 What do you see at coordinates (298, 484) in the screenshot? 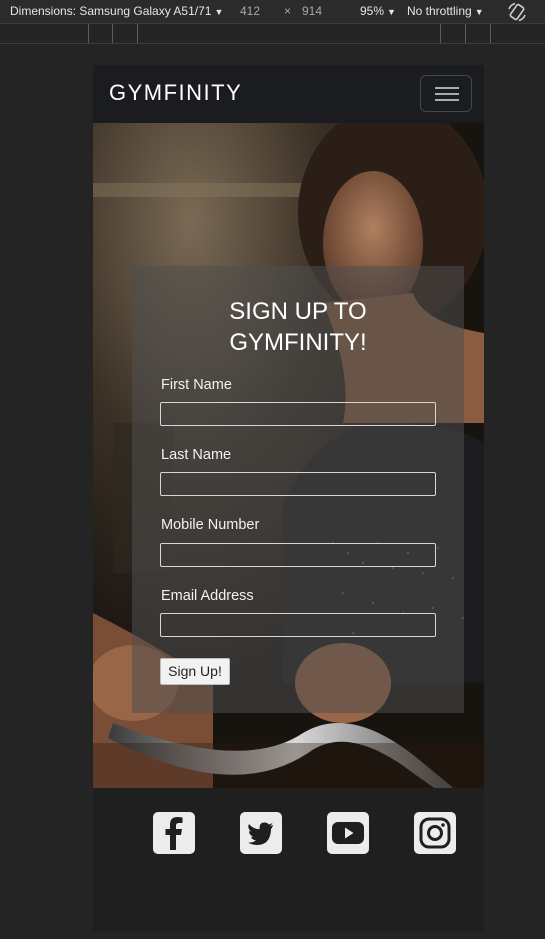
I see `last-name-field` at bounding box center [298, 484].